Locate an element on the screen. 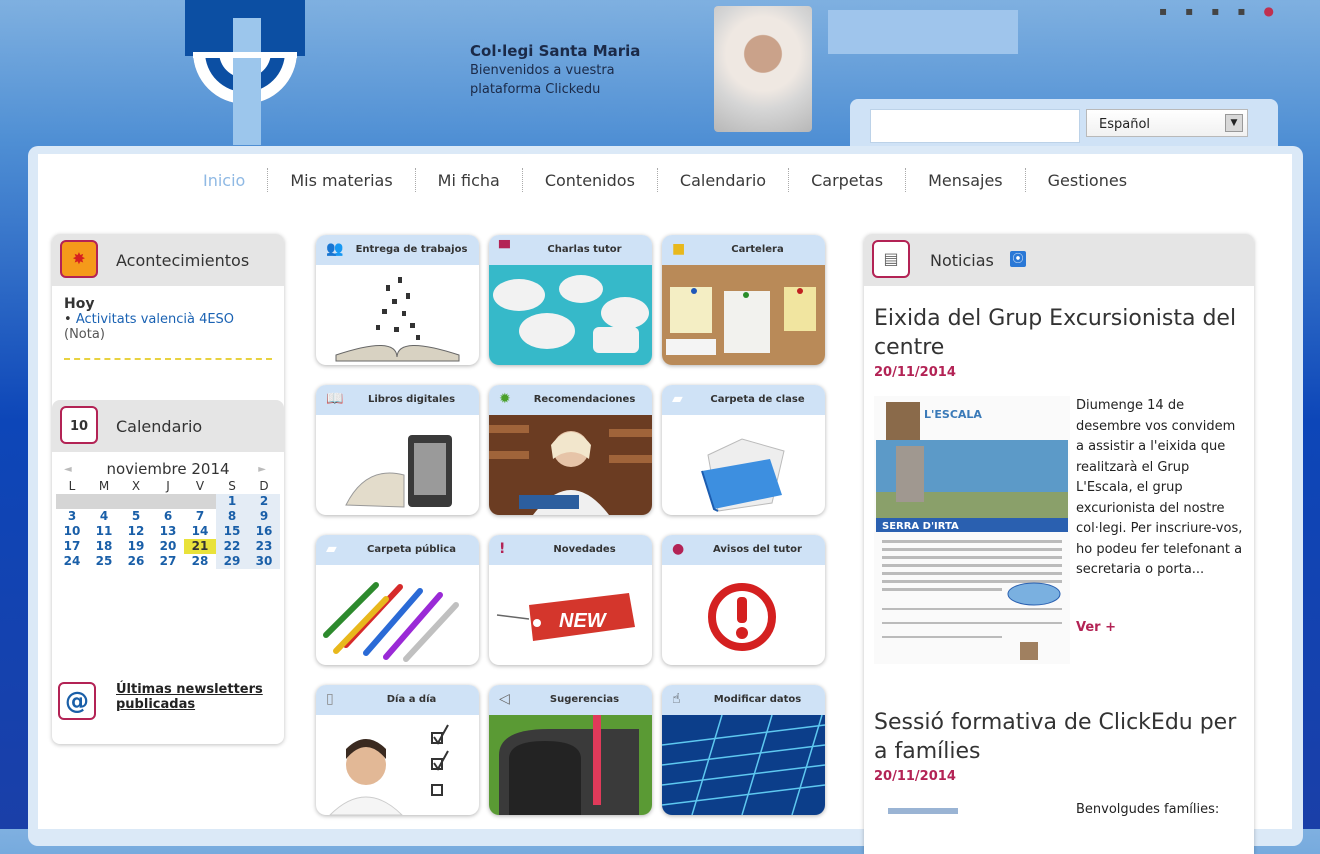  tile-charlas-tutor: ▀ Charlas tutor is located at coordinates (570, 300).